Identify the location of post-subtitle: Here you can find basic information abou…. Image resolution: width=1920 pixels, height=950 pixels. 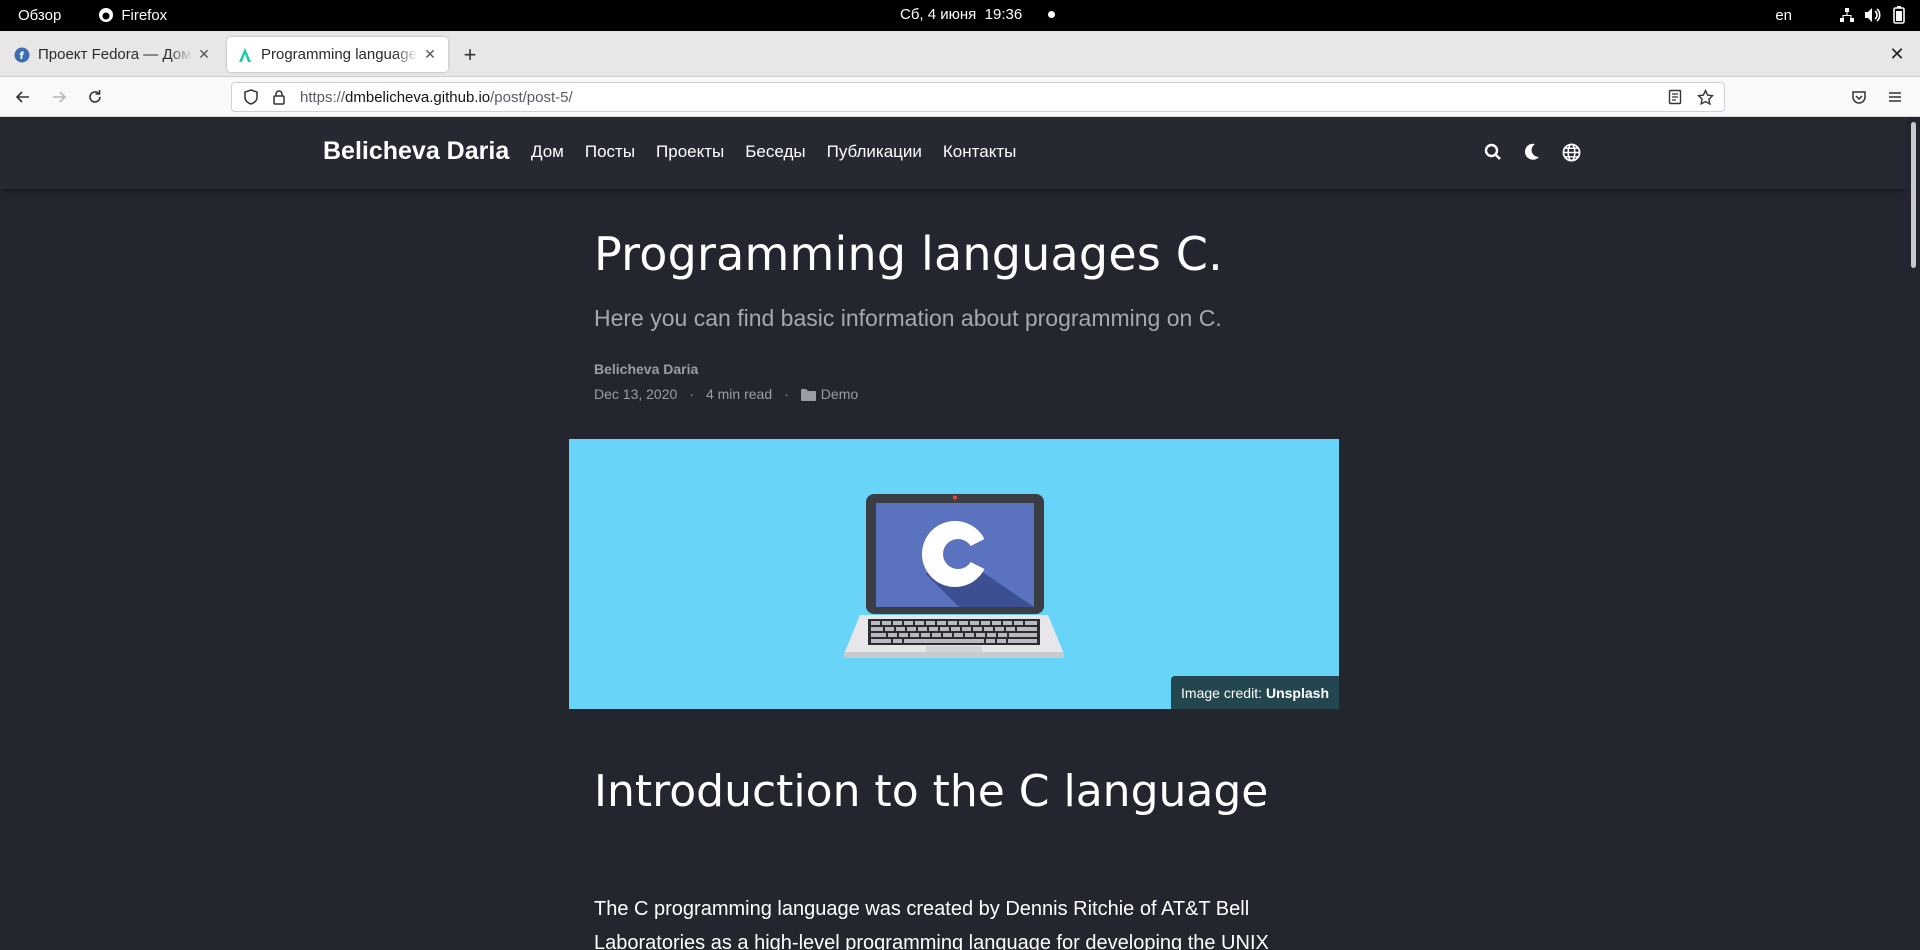
(908, 318).